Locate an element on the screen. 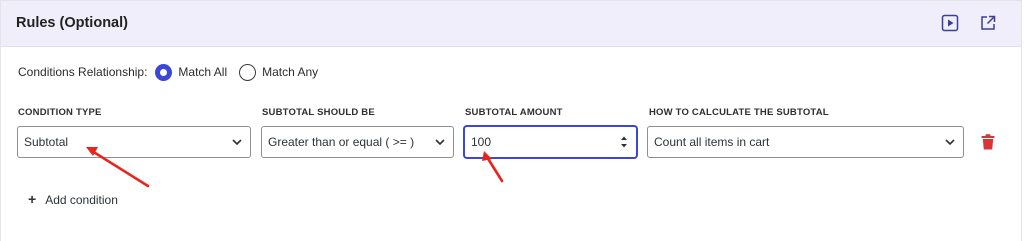 Image resolution: width=1024 pixels, height=241 pixels. match-all-label: Match All is located at coordinates (203, 72).